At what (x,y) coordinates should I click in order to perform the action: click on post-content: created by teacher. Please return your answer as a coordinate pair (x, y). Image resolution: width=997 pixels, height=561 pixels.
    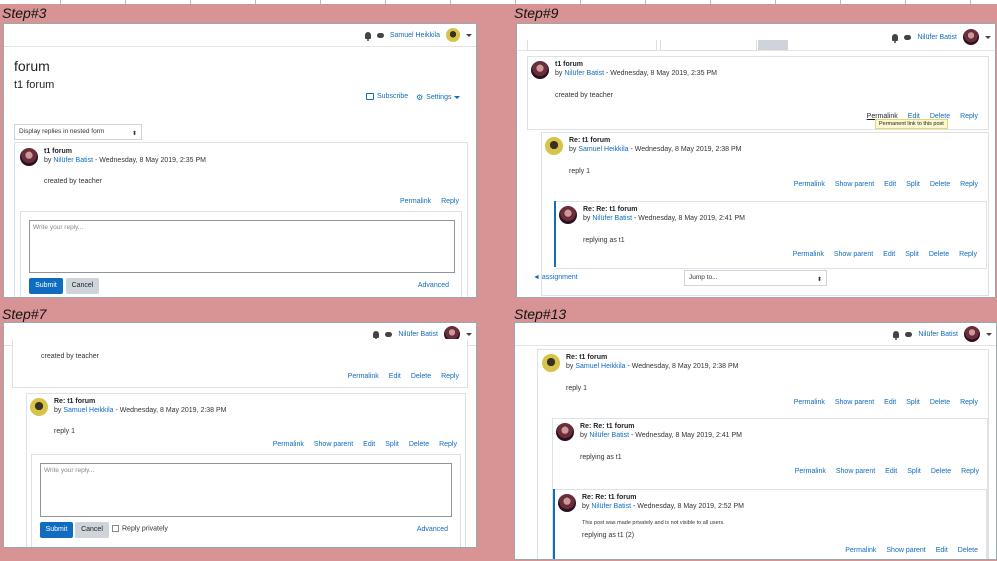
    Looking at the image, I should click on (584, 95).